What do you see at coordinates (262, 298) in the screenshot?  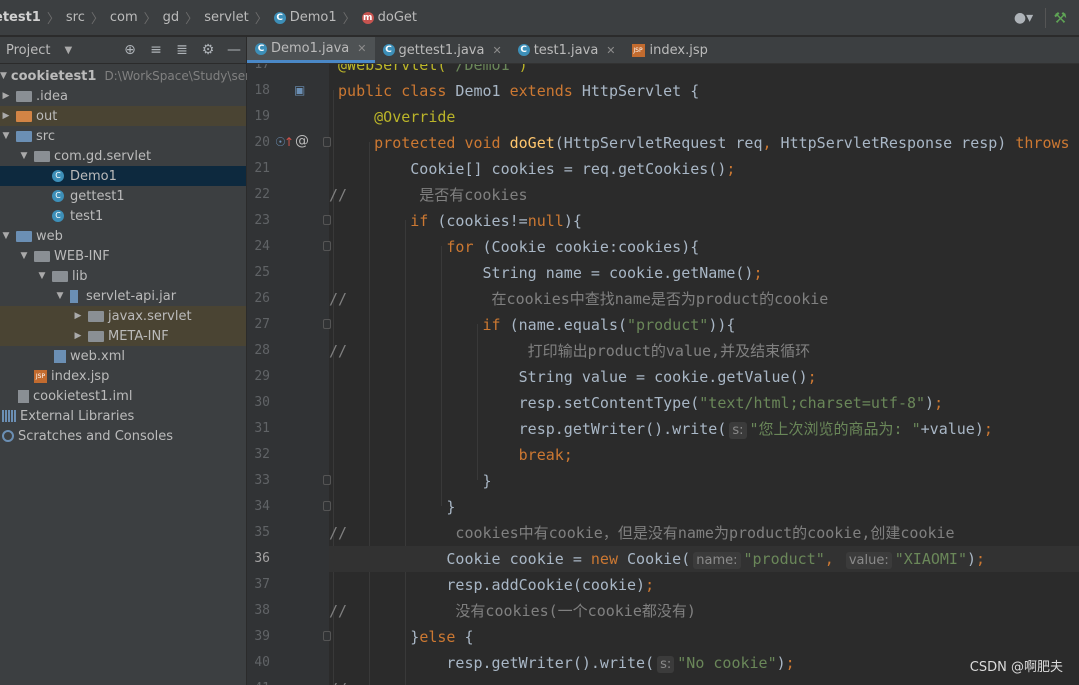 I see `line-number: 26` at bounding box center [262, 298].